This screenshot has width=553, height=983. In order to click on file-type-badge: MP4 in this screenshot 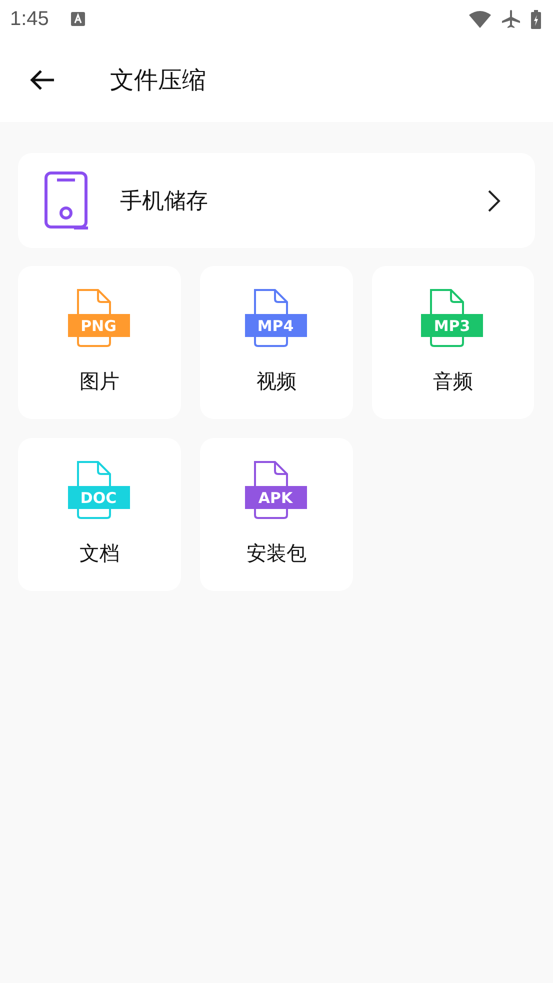, I will do `click(275, 325)`.